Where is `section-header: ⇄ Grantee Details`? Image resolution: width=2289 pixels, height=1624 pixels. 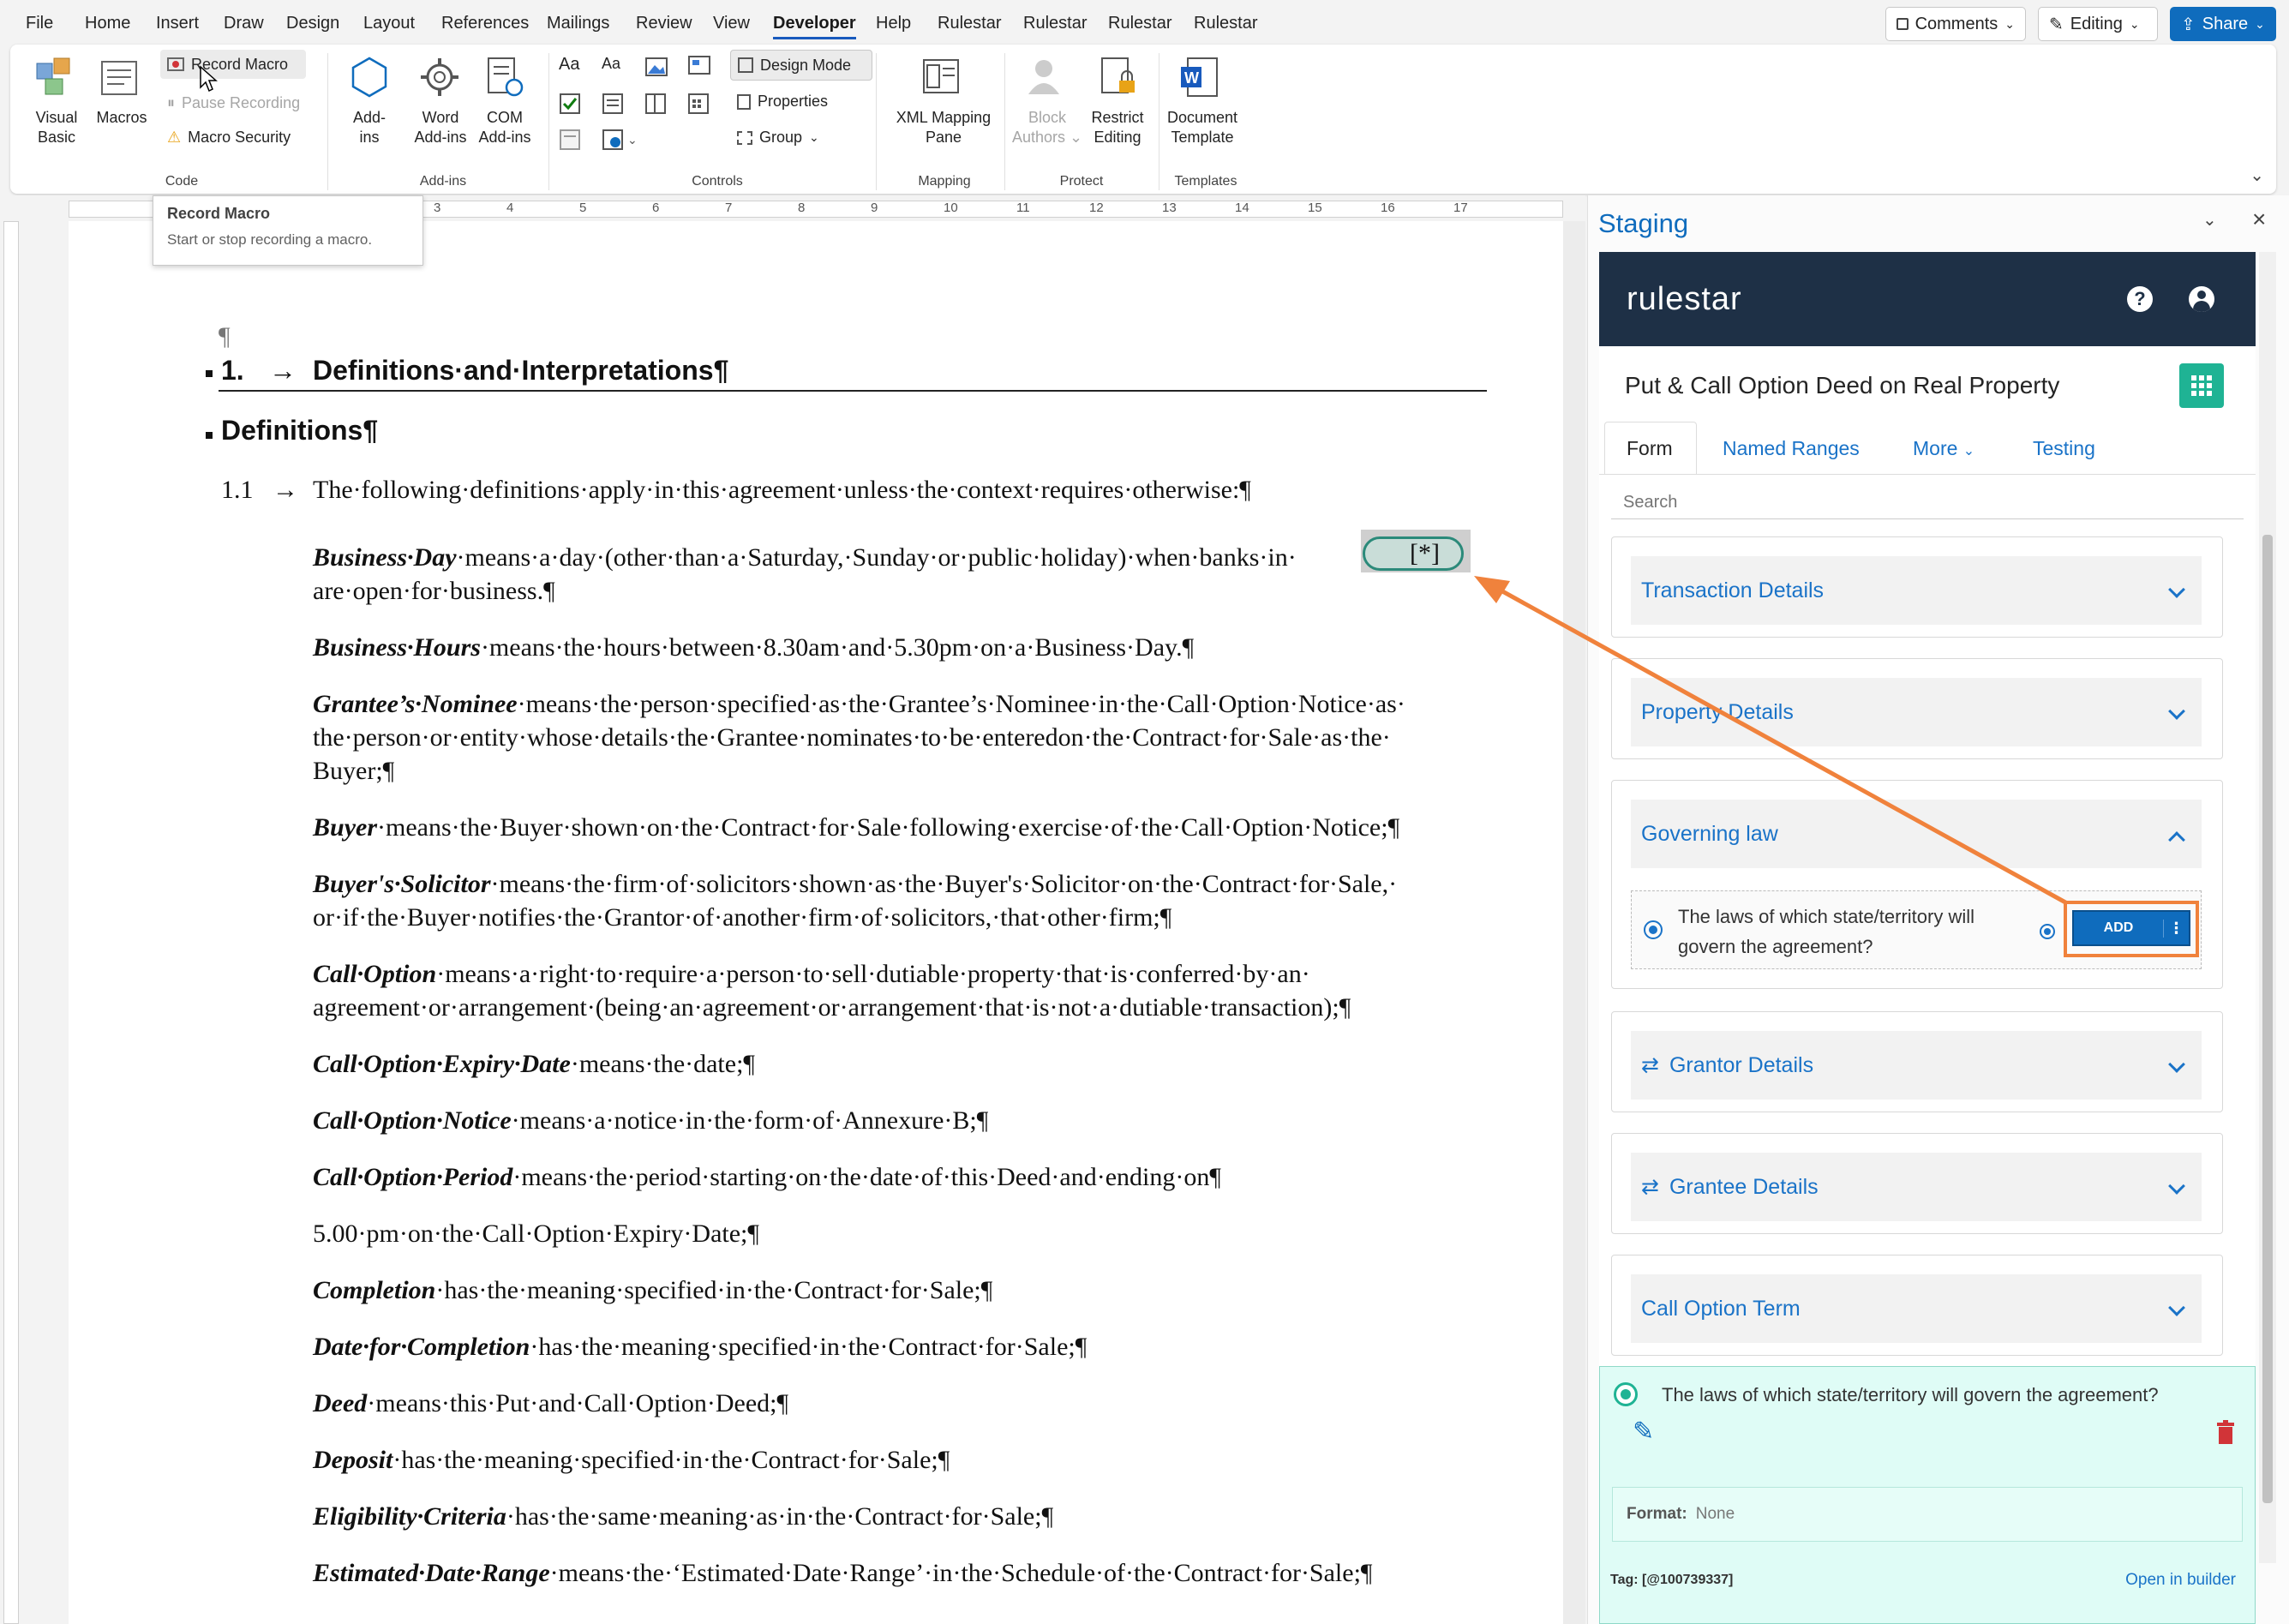
section-header: ⇄ Grantee Details is located at coordinates (1916, 1187).